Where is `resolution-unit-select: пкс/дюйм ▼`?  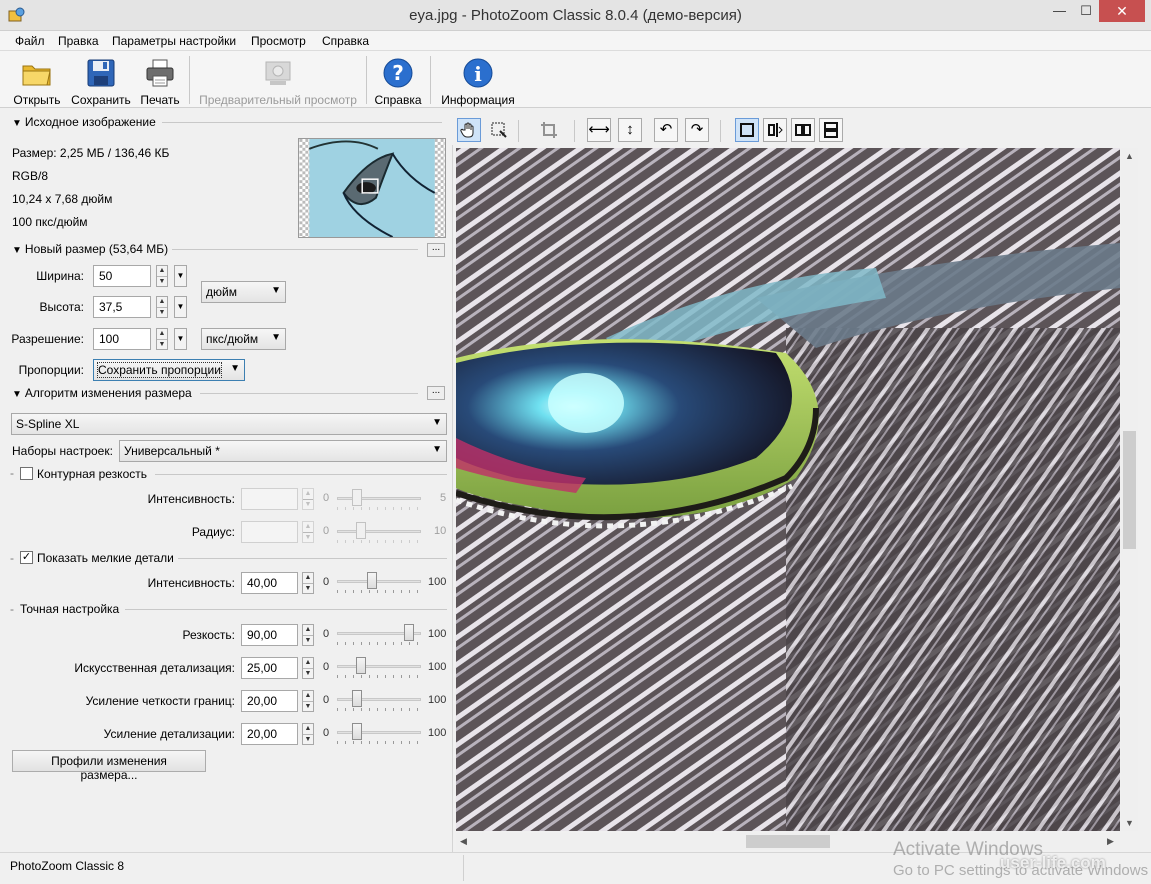
resolution-unit-select: пкс/дюйм ▼ is located at coordinates (243, 339).